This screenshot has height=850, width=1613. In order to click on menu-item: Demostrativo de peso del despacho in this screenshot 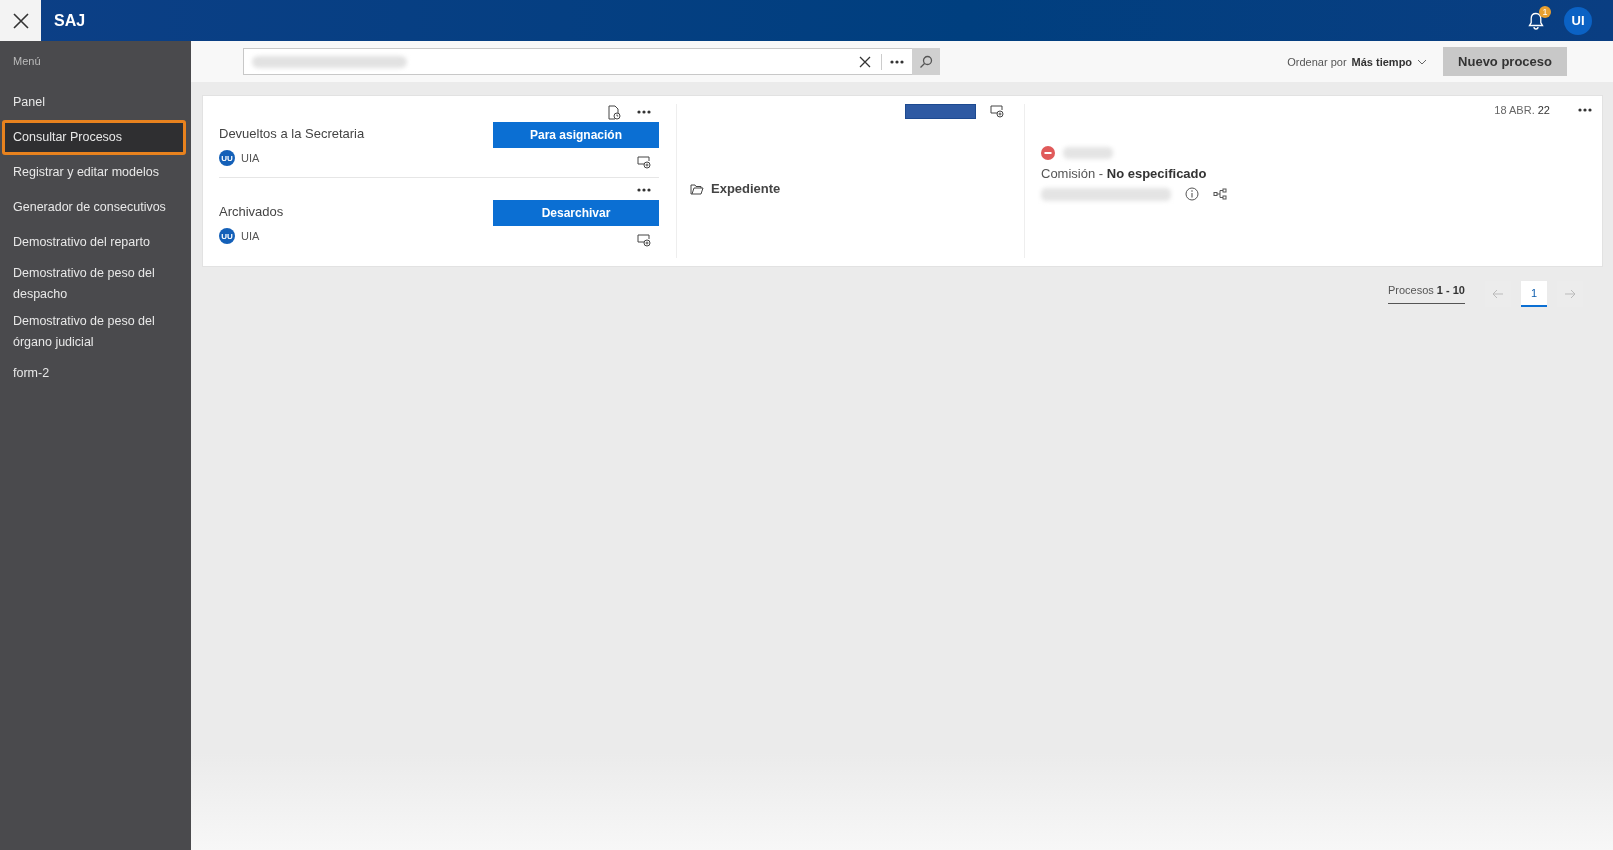, I will do `click(93, 284)`.